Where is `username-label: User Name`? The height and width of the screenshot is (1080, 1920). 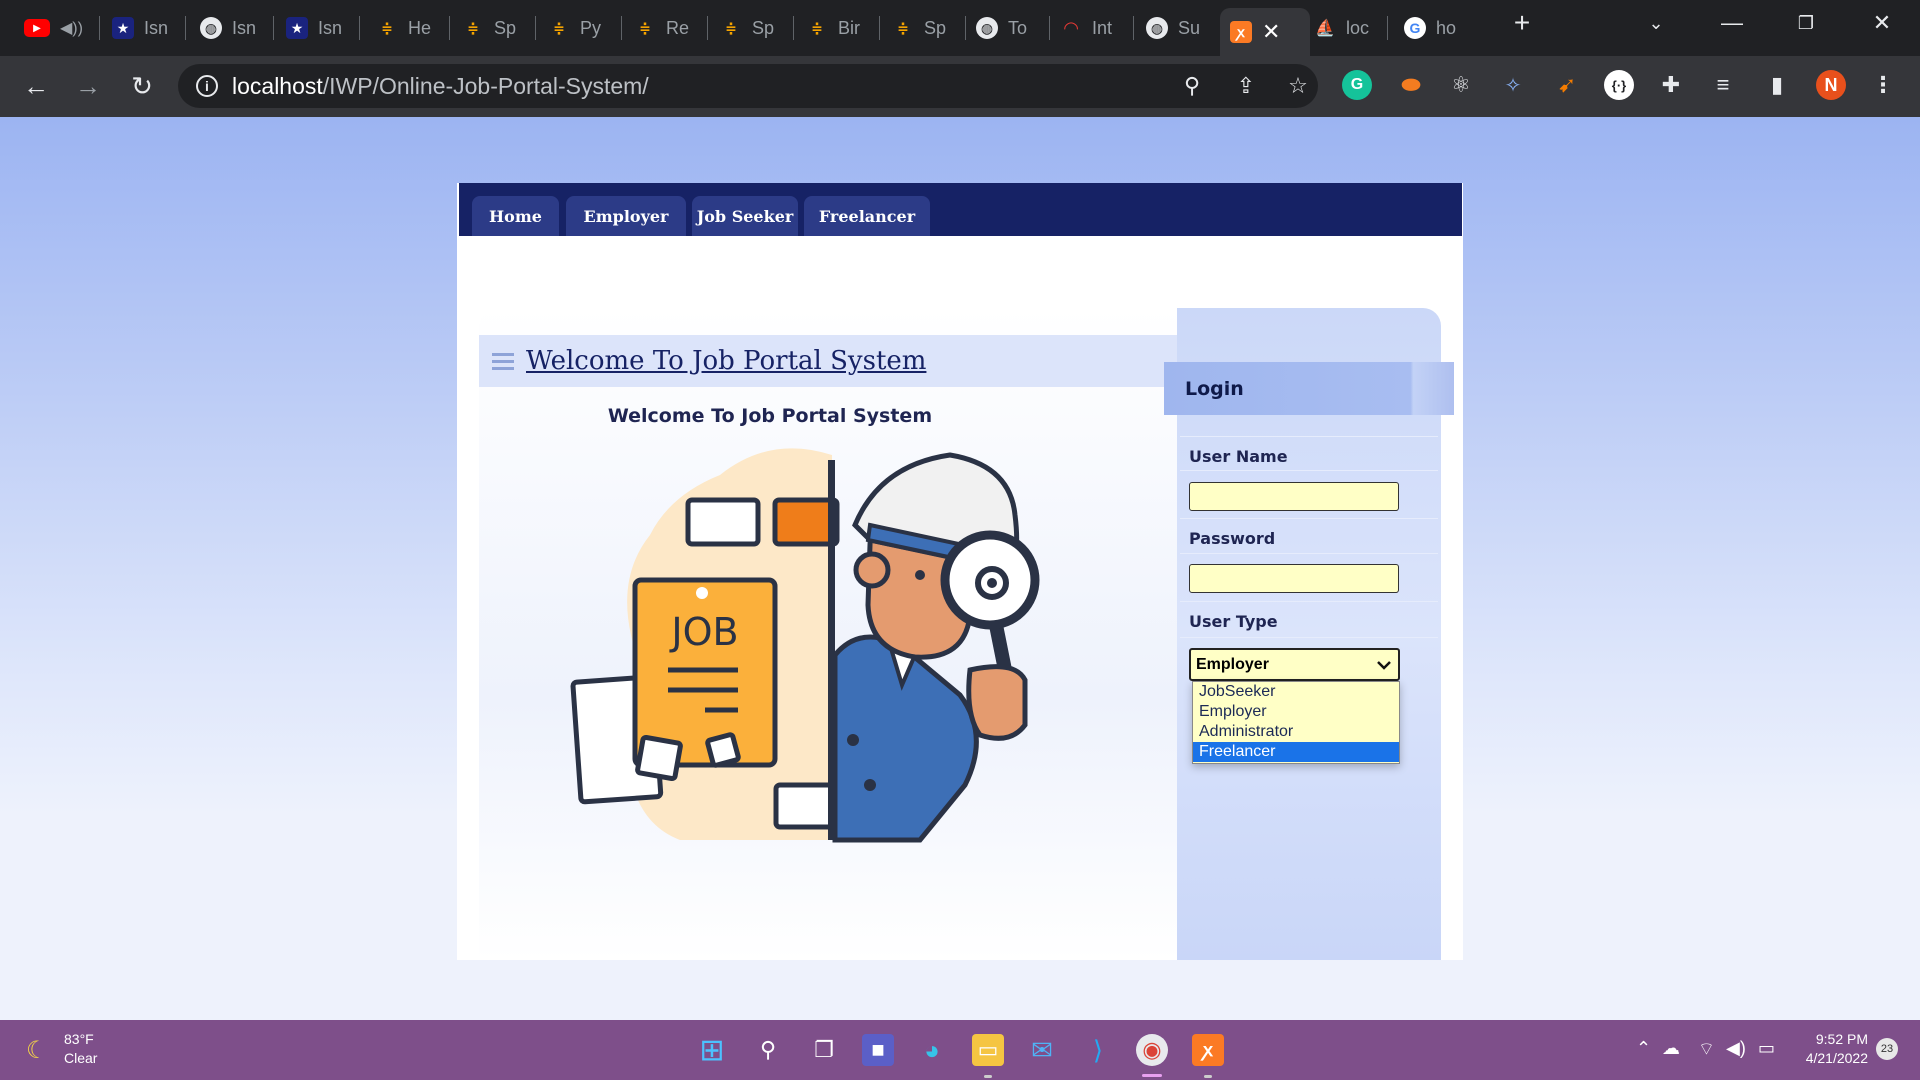 username-label: User Name is located at coordinates (1238, 456).